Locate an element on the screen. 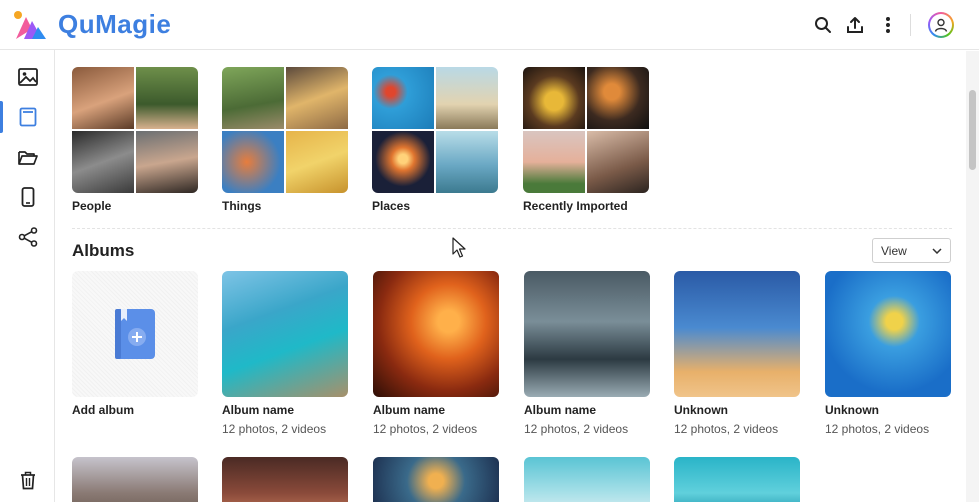  view-dropdown: View is located at coordinates (911, 250).